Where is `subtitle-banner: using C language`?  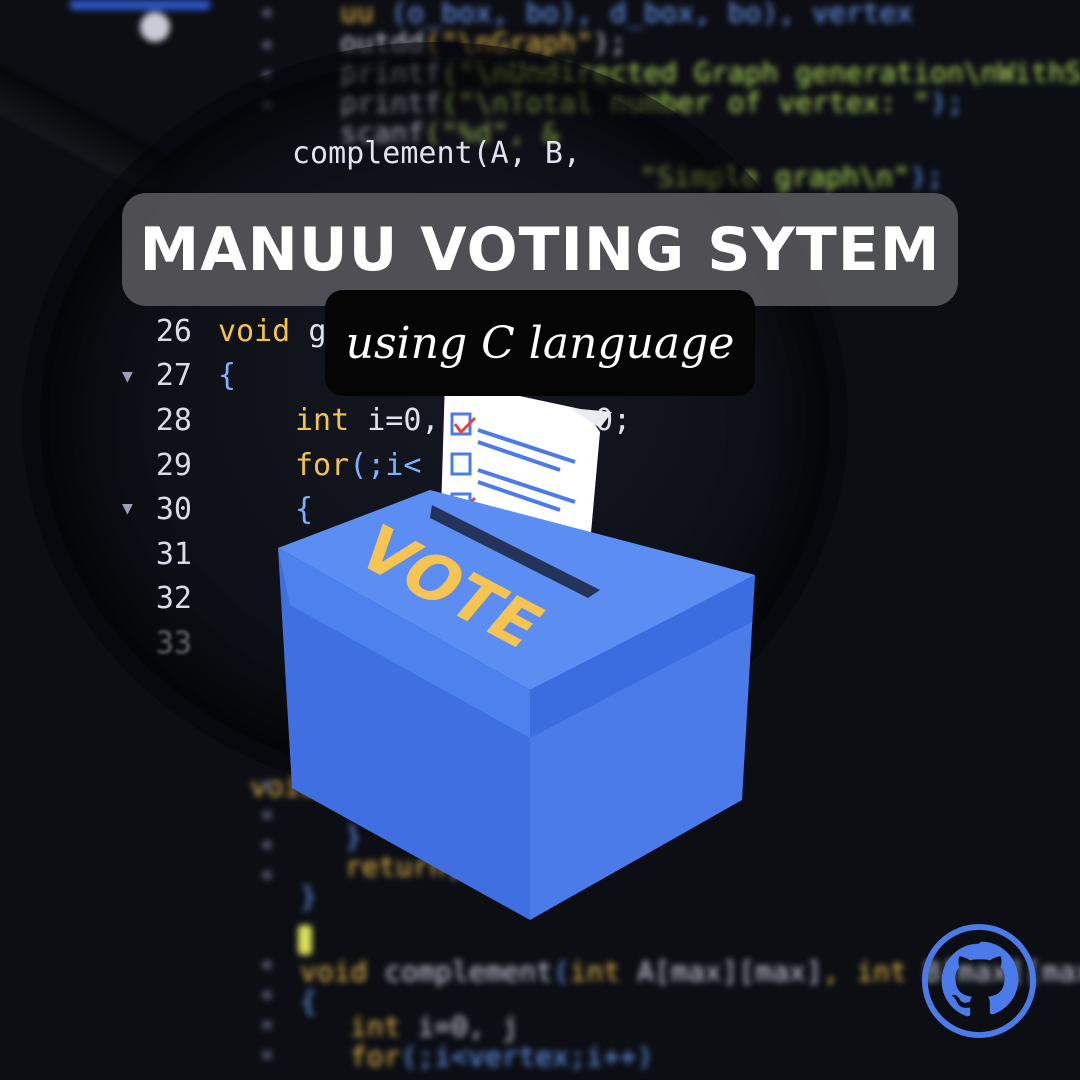 subtitle-banner: using C language is located at coordinates (540, 343).